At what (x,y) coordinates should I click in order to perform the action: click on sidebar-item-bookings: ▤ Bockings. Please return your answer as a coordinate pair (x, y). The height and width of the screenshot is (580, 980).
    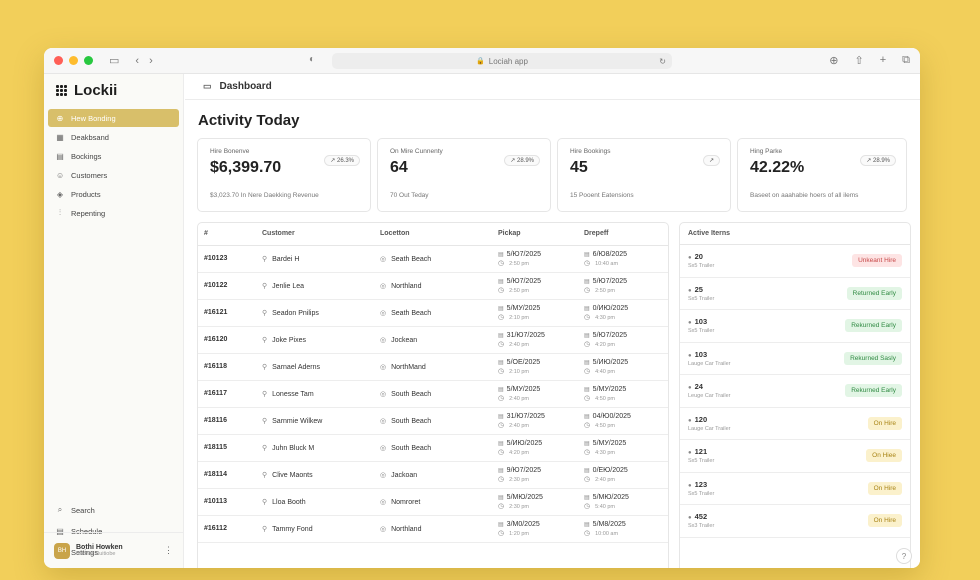
    Looking at the image, I should click on (113, 156).